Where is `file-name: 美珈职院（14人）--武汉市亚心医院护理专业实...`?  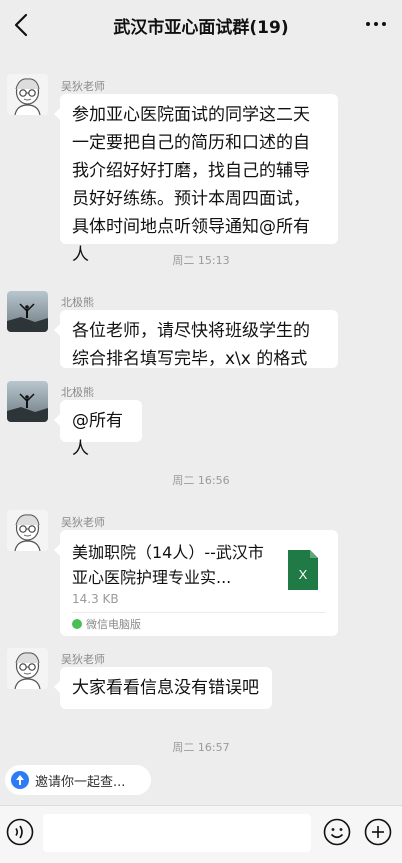
file-name: 美珈职院（14人）--武汉市亚心医院护理专业实... is located at coordinates (168, 565).